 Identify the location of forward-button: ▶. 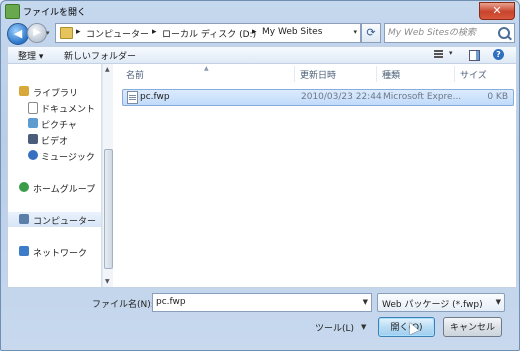
(37, 33).